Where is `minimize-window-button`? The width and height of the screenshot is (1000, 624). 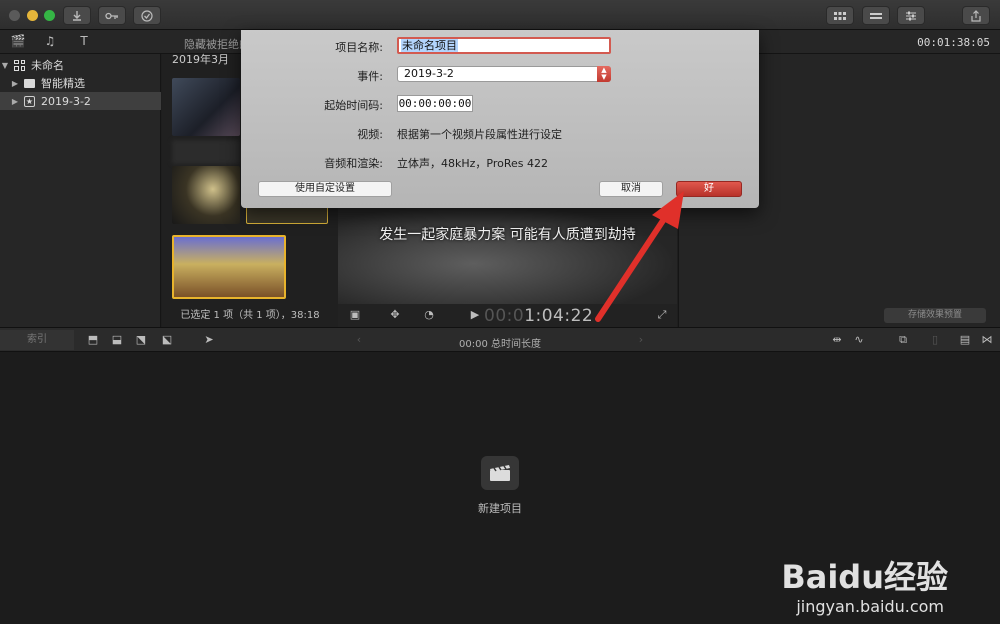
minimize-window-button is located at coordinates (32, 15).